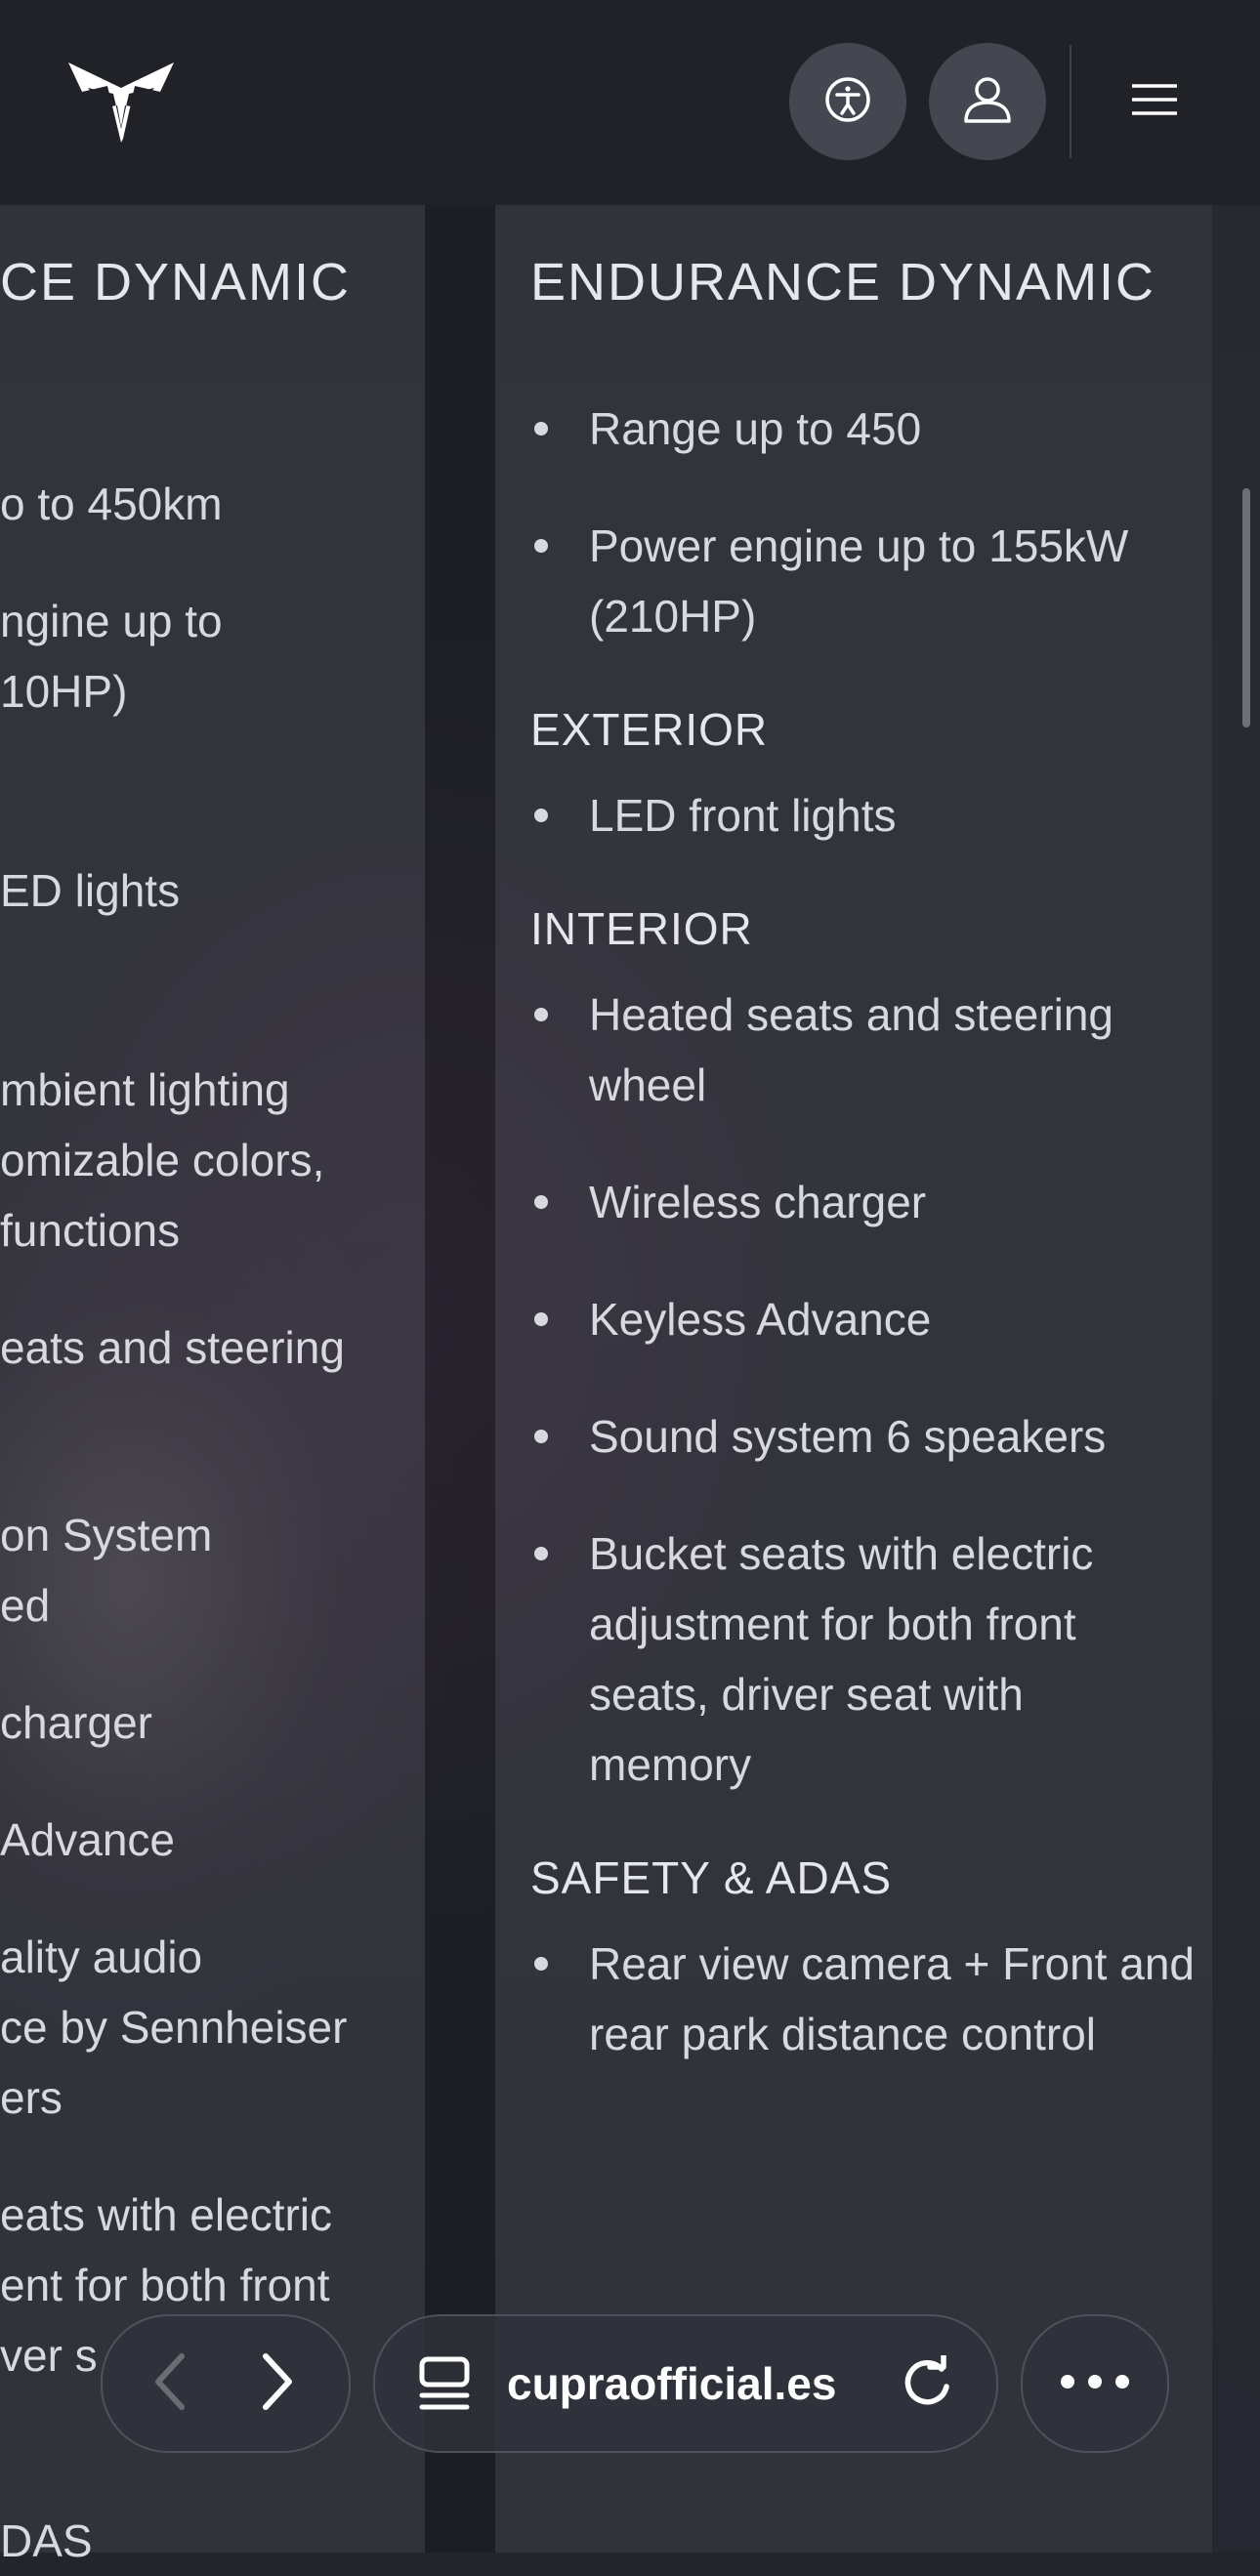 This screenshot has height=2576, width=1260. Describe the element at coordinates (101, 1957) in the screenshot. I see `left-fragment: ality audio` at that location.